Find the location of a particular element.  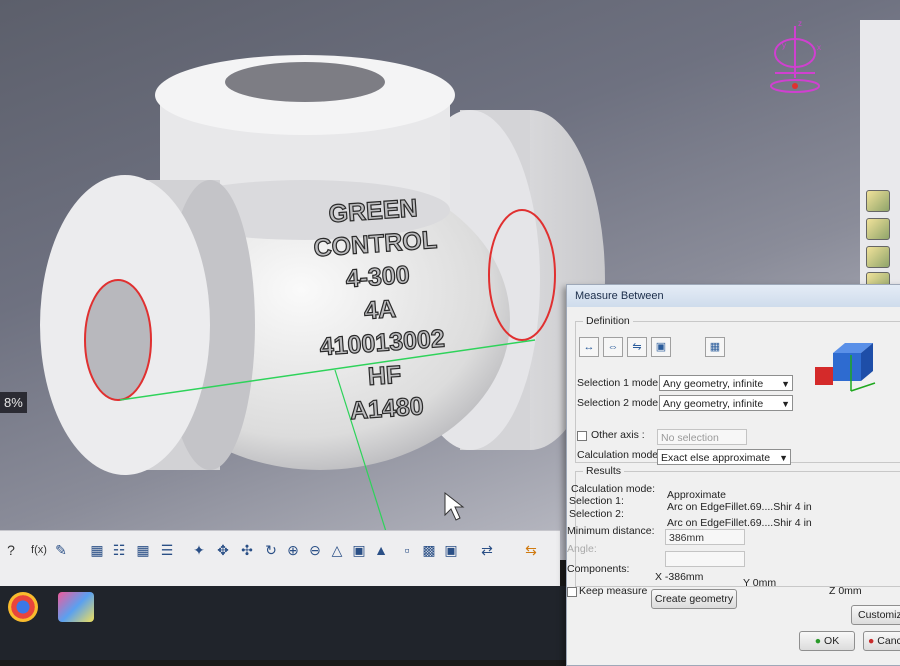

rotate-icon: ↻ is located at coordinates (271, 550).